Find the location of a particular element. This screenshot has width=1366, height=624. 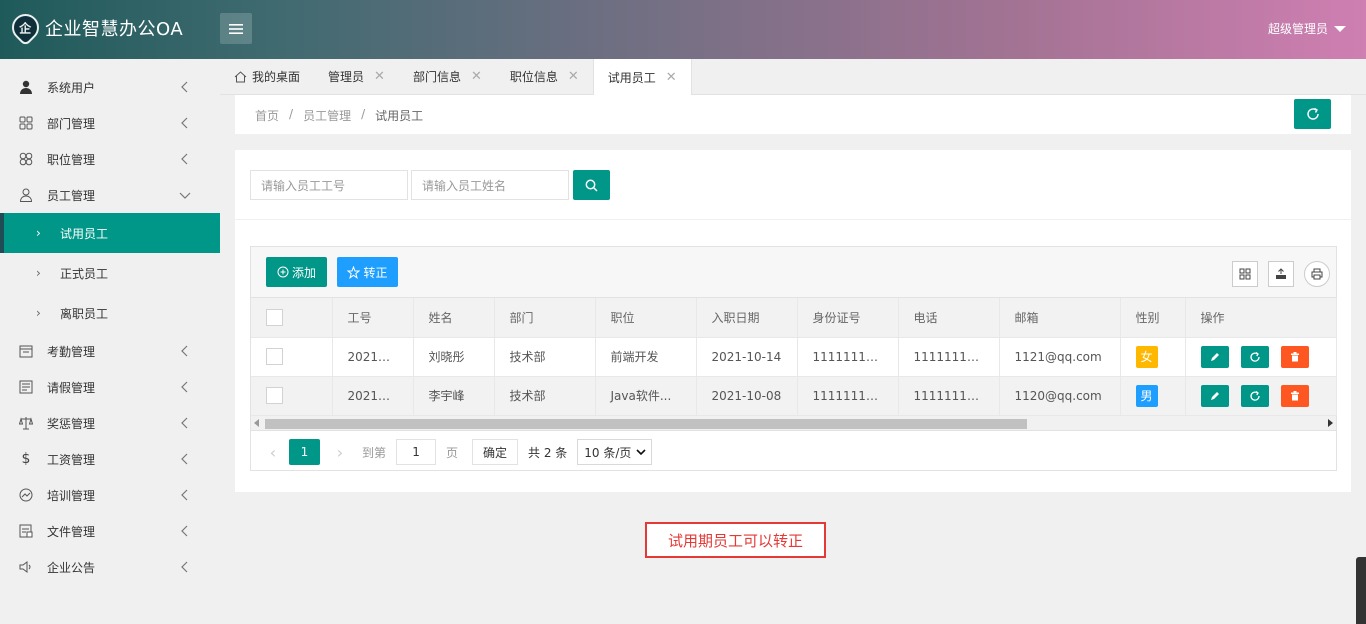

cell-date: 2021-10-14 is located at coordinates (747, 357).